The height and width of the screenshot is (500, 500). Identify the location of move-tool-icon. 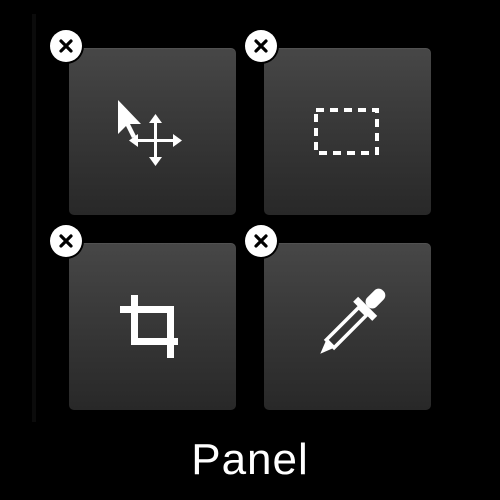
(150, 133).